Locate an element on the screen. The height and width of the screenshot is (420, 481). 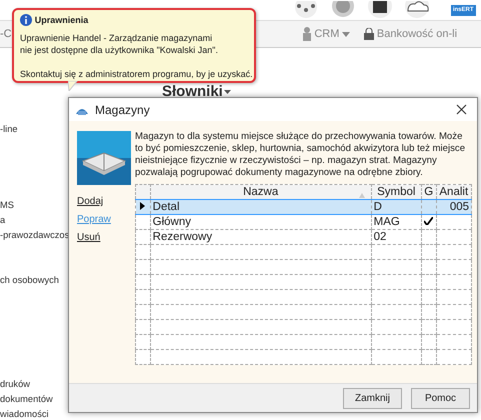
table-cell: 005 is located at coordinates (459, 206).